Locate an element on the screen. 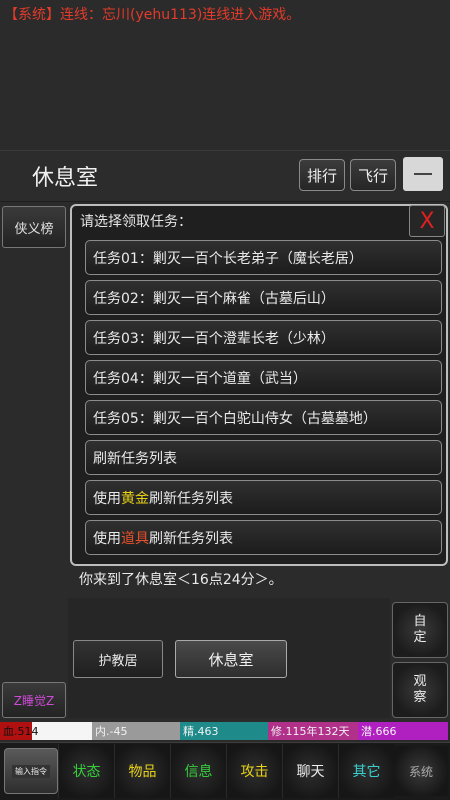 Image resolution: width=450 pixels, height=800 pixels. refresh-tasks-button: 刷新任务列表 is located at coordinates (263, 457).